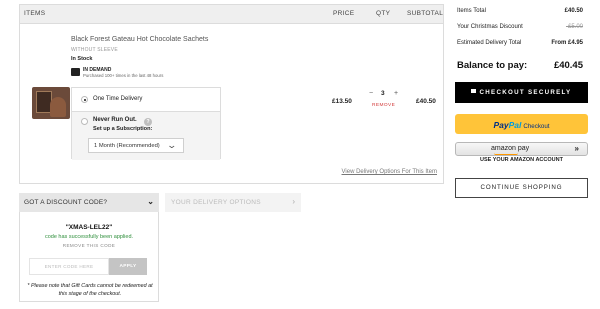 The height and width of the screenshot is (309, 600). I want to click on amazon-pay-logo: amazon pay, so click(510, 148).